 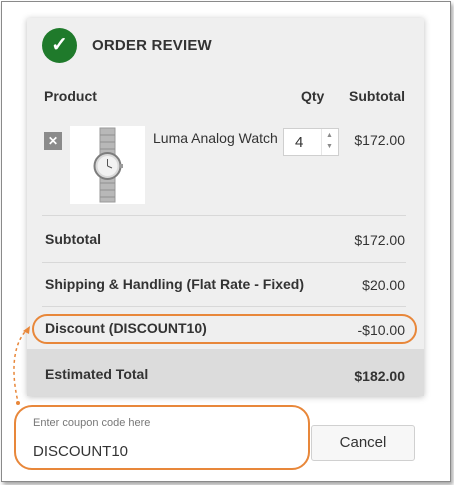 What do you see at coordinates (53, 141) in the screenshot?
I see `remove-item-button: ✕` at bounding box center [53, 141].